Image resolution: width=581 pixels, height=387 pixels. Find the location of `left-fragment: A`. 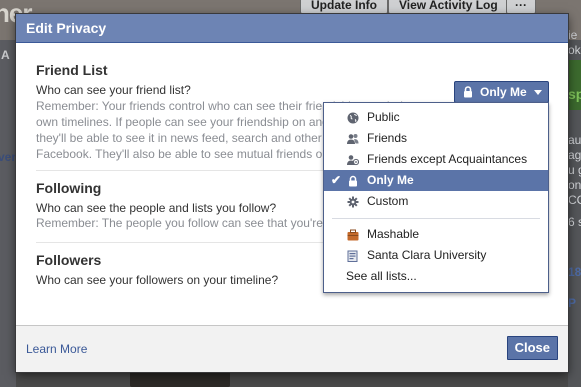

left-fragment: A is located at coordinates (5, 55).